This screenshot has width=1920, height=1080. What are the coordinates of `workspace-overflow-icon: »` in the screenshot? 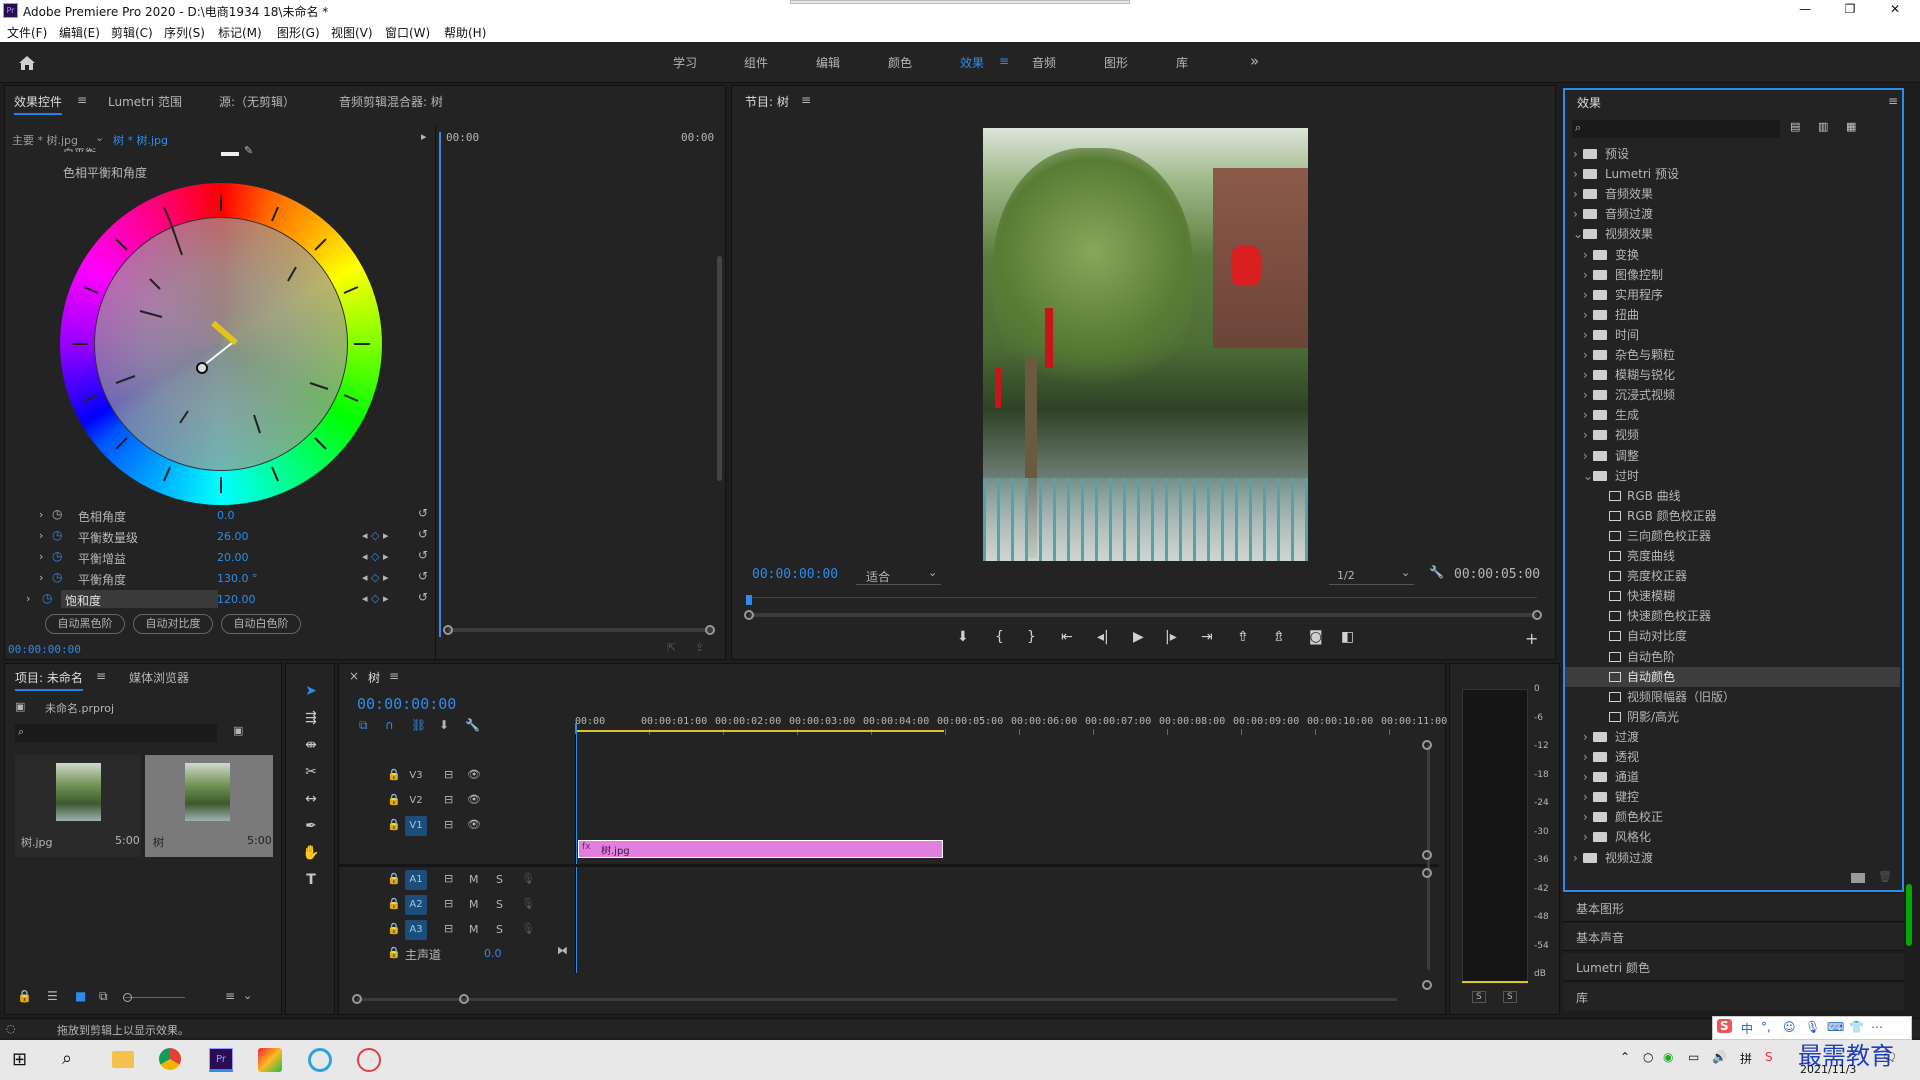 It's located at (1254, 61).